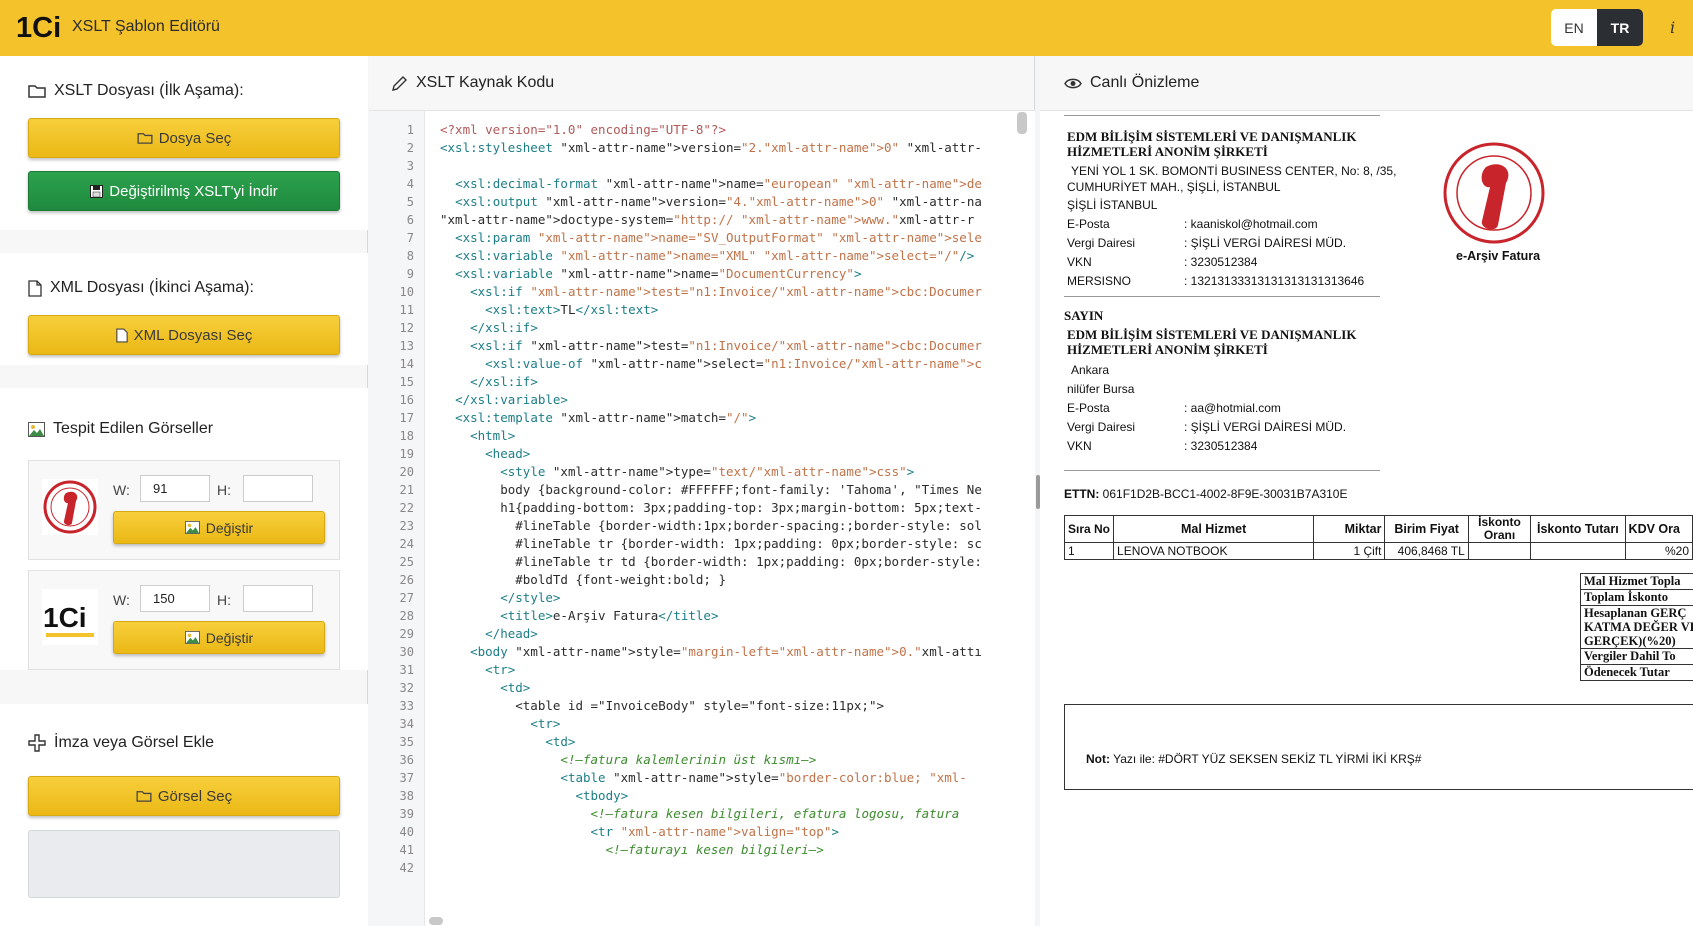 The image size is (1693, 926). Describe the element at coordinates (872, 363) in the screenshot. I see `code-token: "n1:Invoice/"xml-attr-name">c` at that location.